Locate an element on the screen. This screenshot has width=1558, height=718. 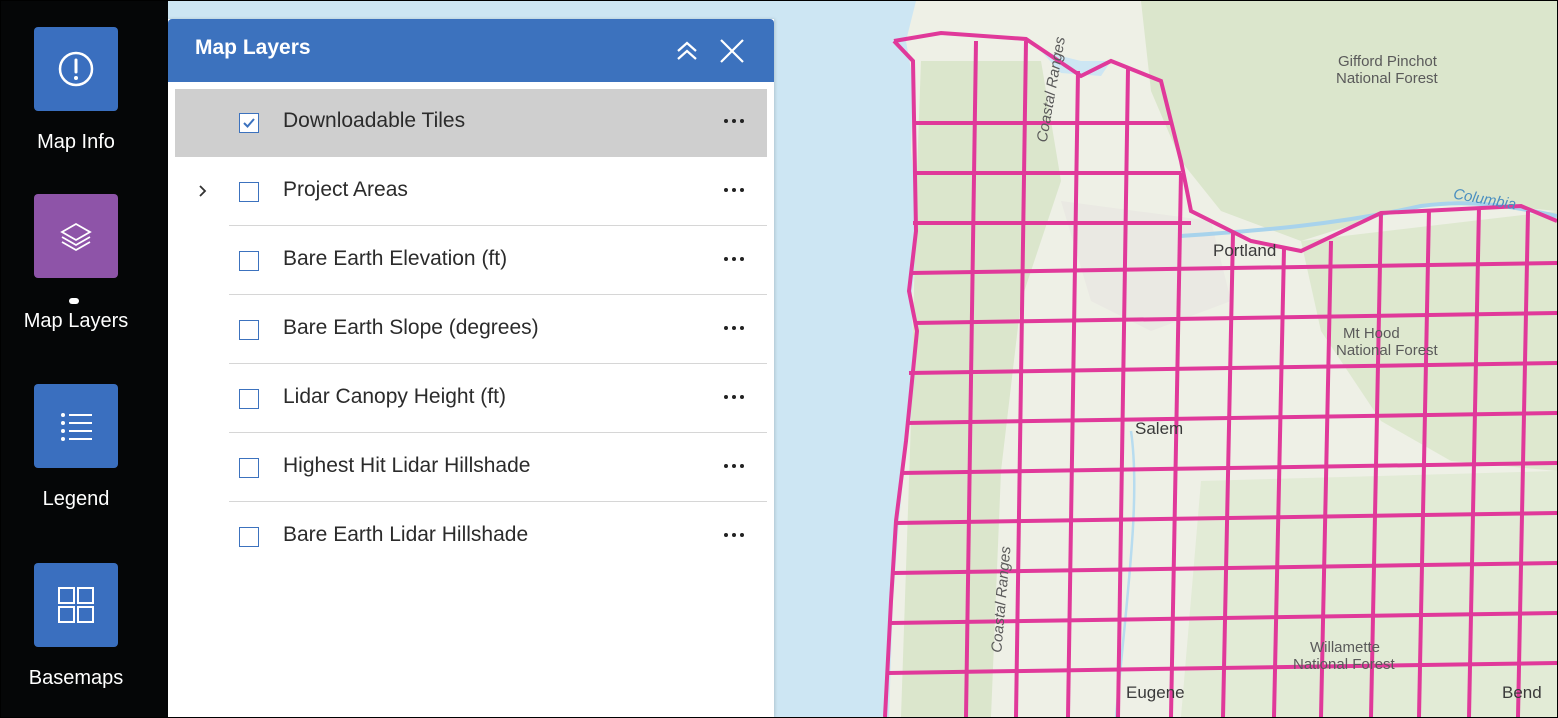
double-chevron-up-icon is located at coordinates (687, 50).